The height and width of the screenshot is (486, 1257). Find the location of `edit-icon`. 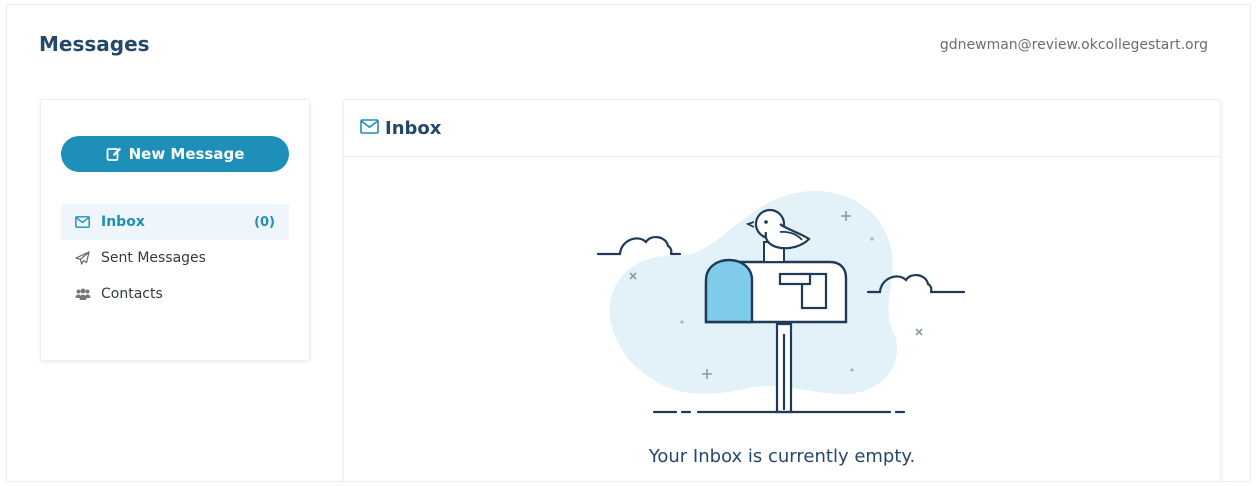

edit-icon is located at coordinates (114, 154).